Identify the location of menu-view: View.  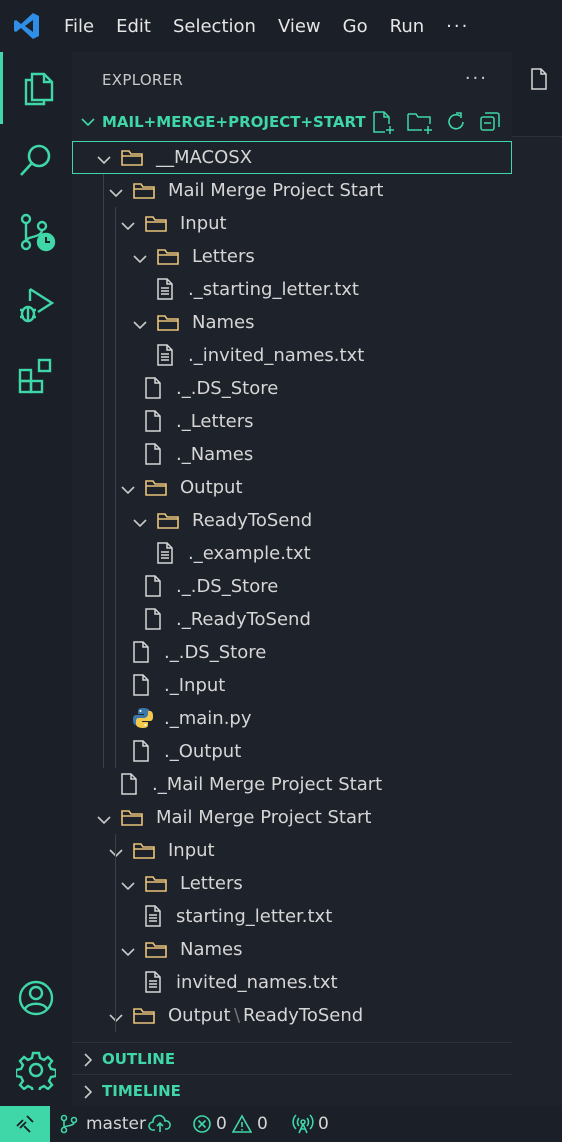
(299, 26).